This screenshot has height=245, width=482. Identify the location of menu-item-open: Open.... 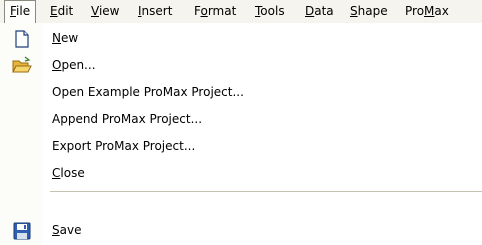
(241, 65).